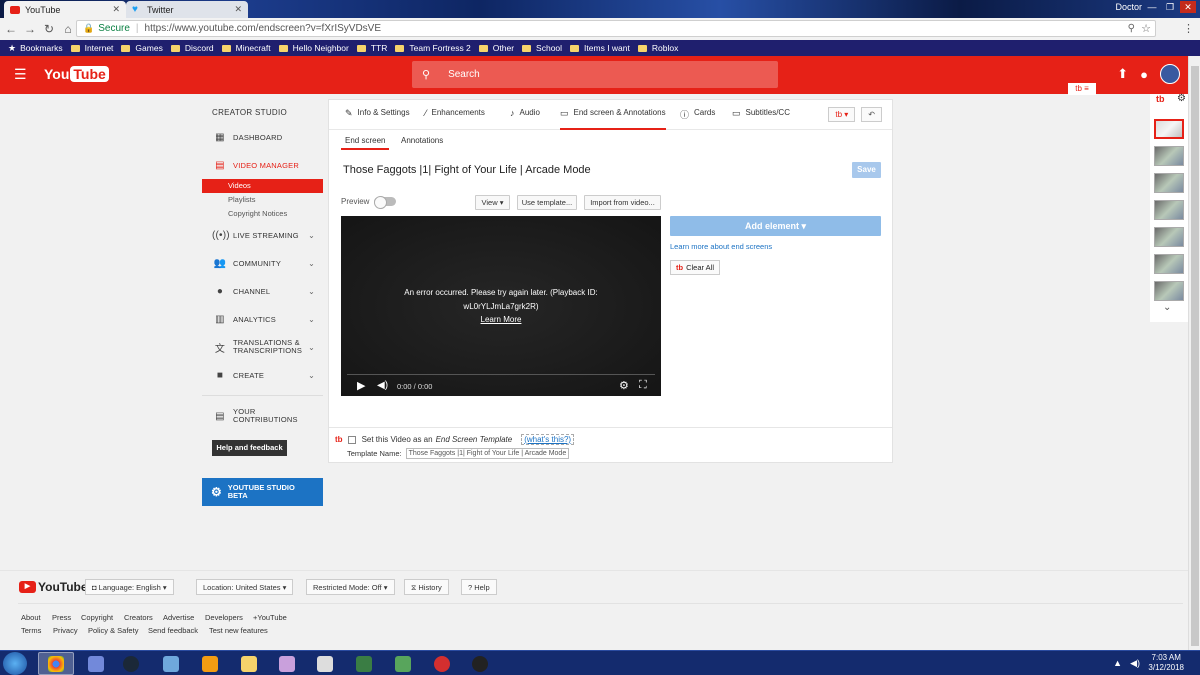 The image size is (1200, 675). I want to click on paint-taskbar-icon, so click(287, 663).